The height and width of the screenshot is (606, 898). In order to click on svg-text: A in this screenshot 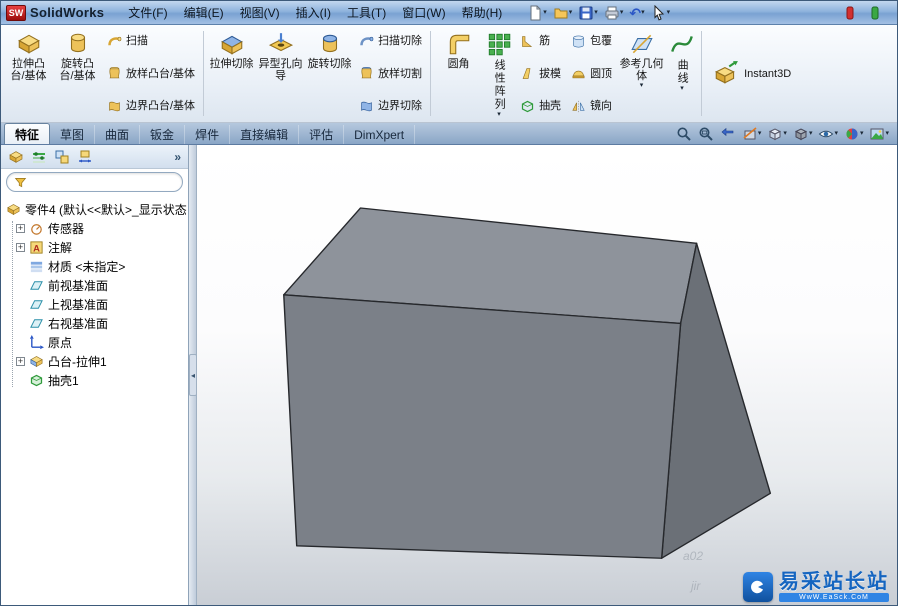, I will do `click(36, 248)`.